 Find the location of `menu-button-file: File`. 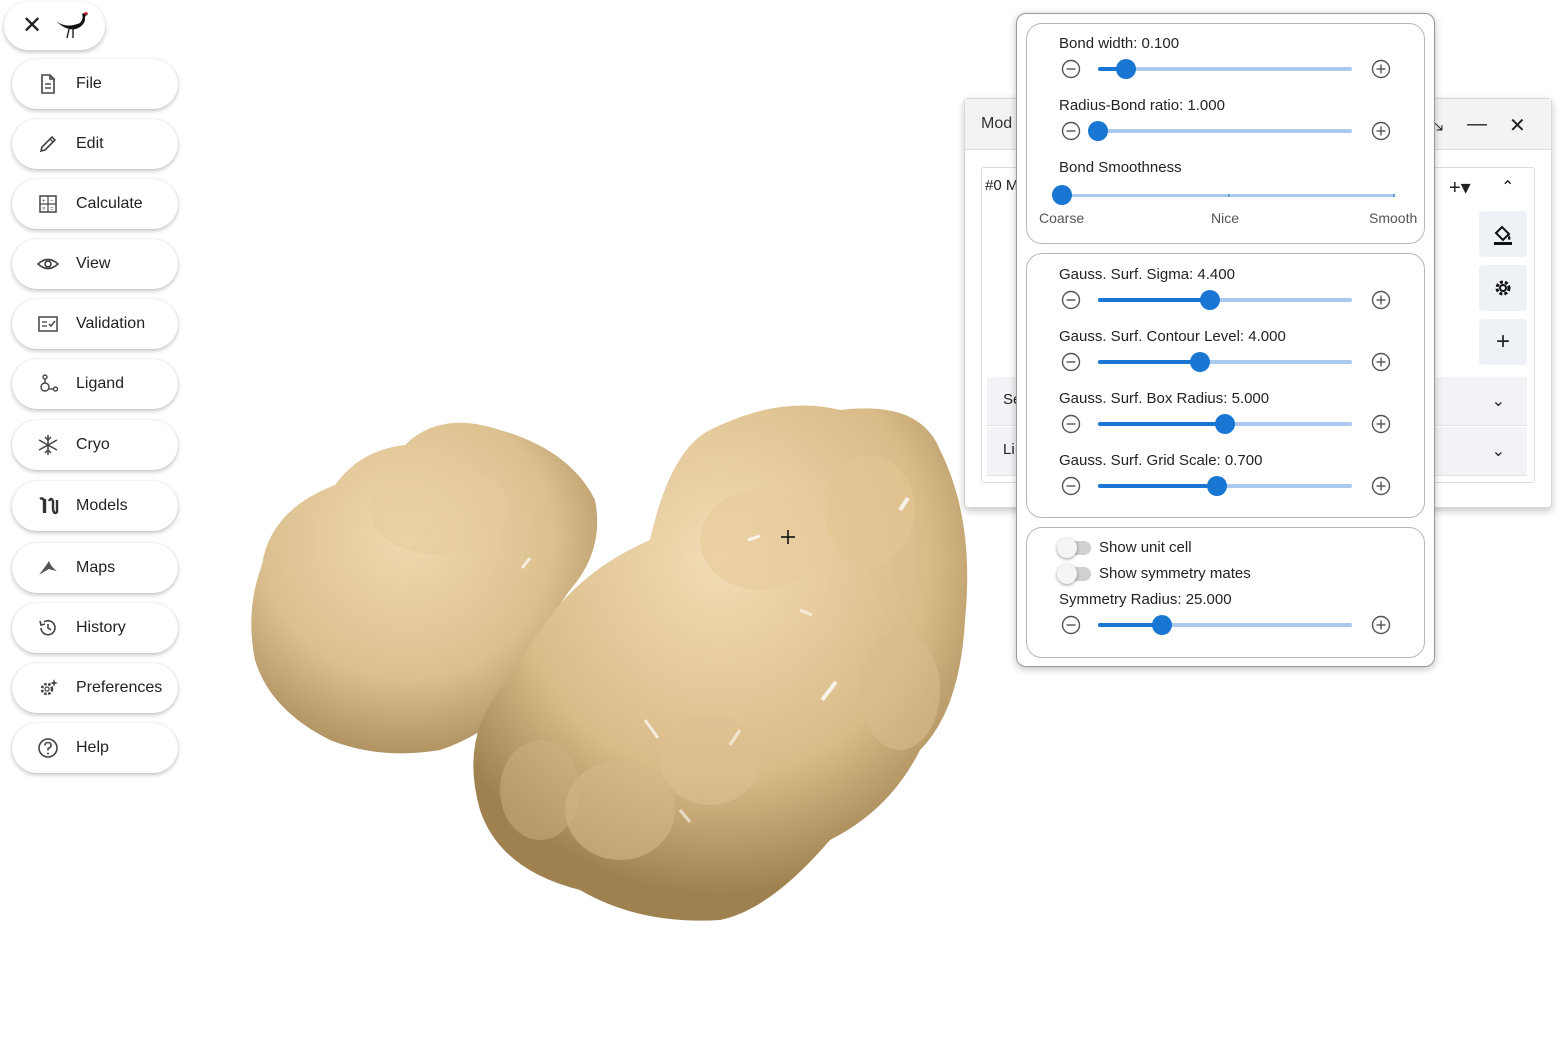

menu-button-file: File is located at coordinates (95, 84).